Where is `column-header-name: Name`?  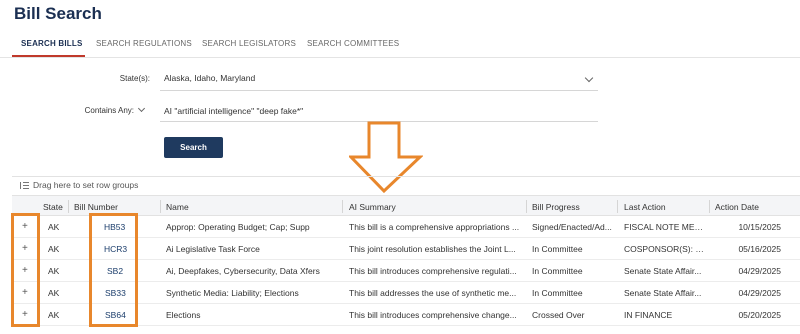 column-header-name: Name is located at coordinates (177, 207).